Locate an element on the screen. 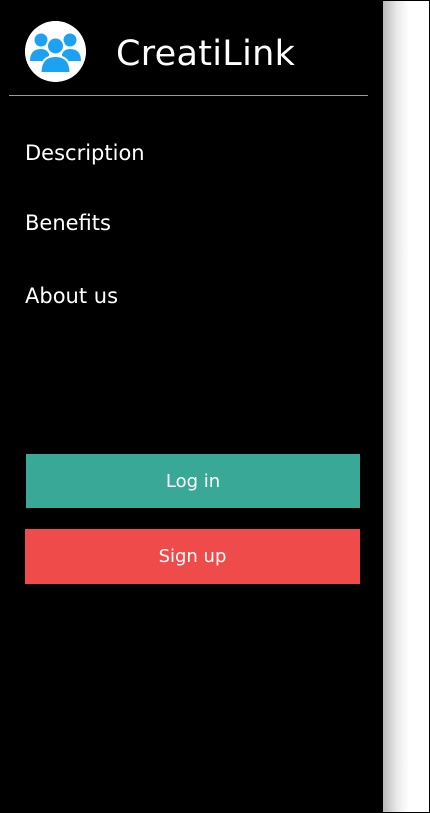  signup-button: Sign up is located at coordinates (192, 556).